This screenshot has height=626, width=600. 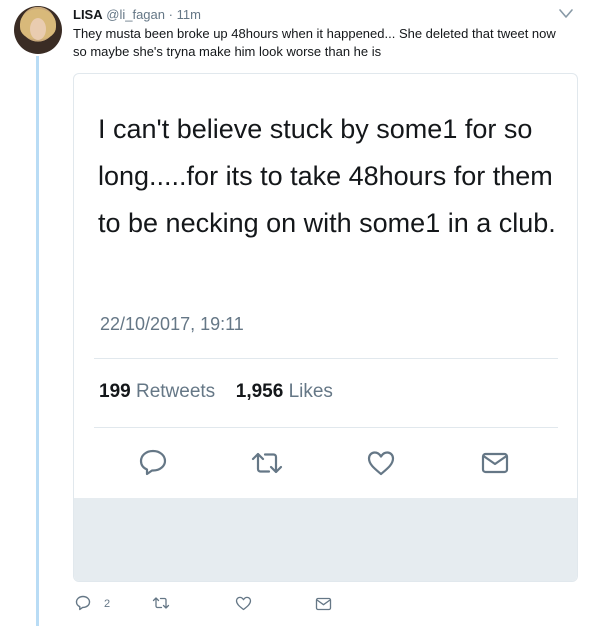 What do you see at coordinates (325, 539) in the screenshot?
I see `card-footer` at bounding box center [325, 539].